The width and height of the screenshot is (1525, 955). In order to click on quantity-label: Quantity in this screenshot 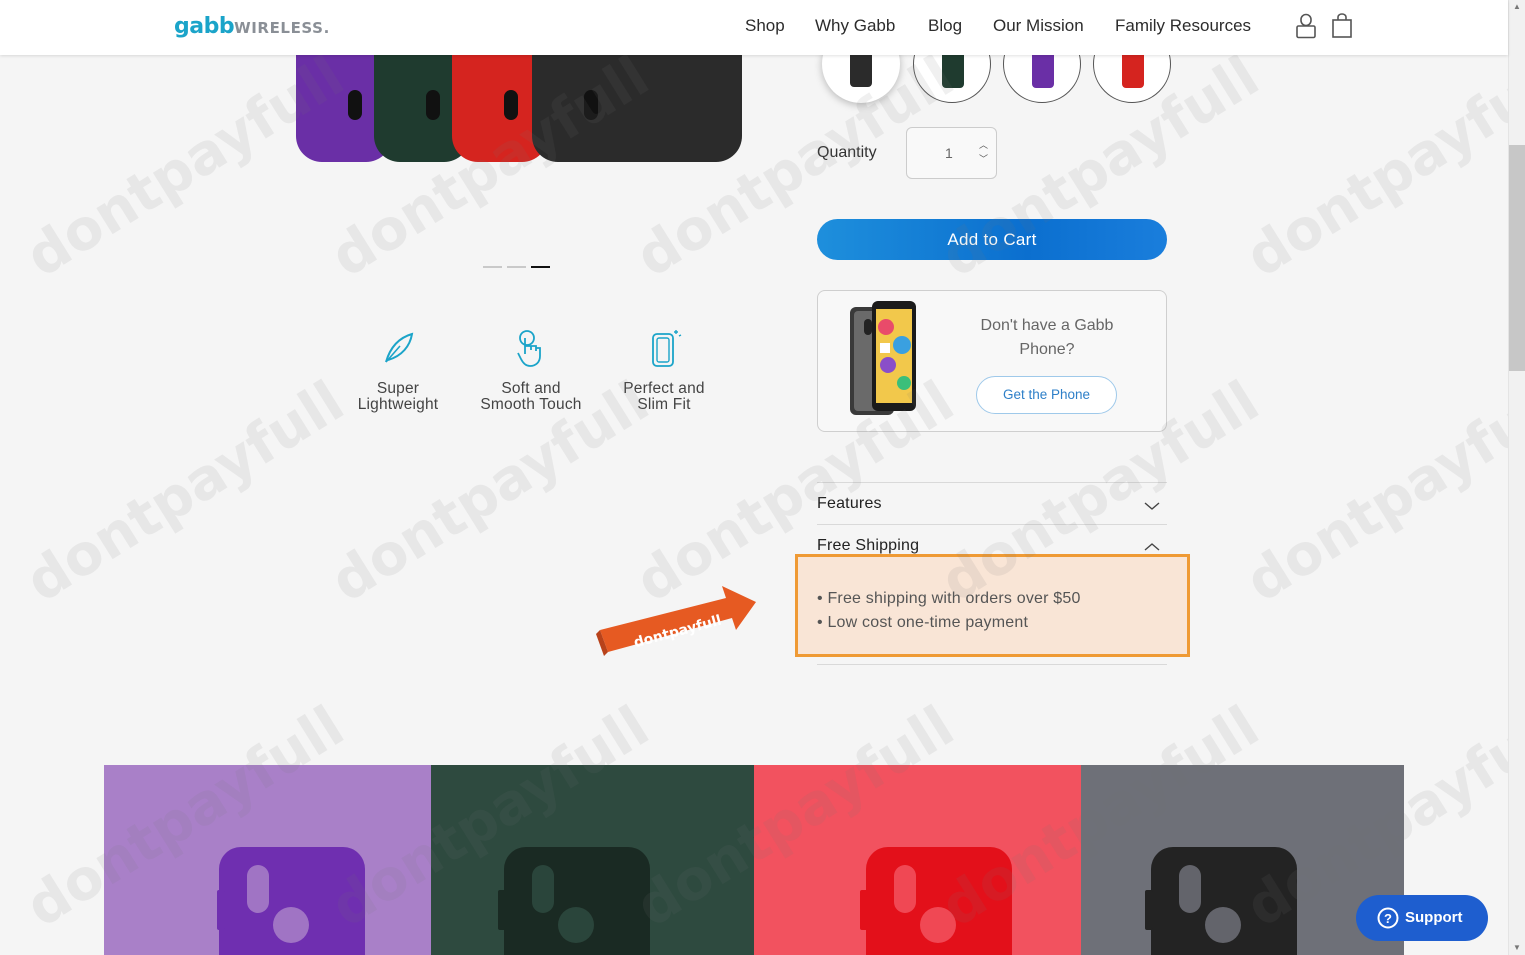, I will do `click(847, 152)`.